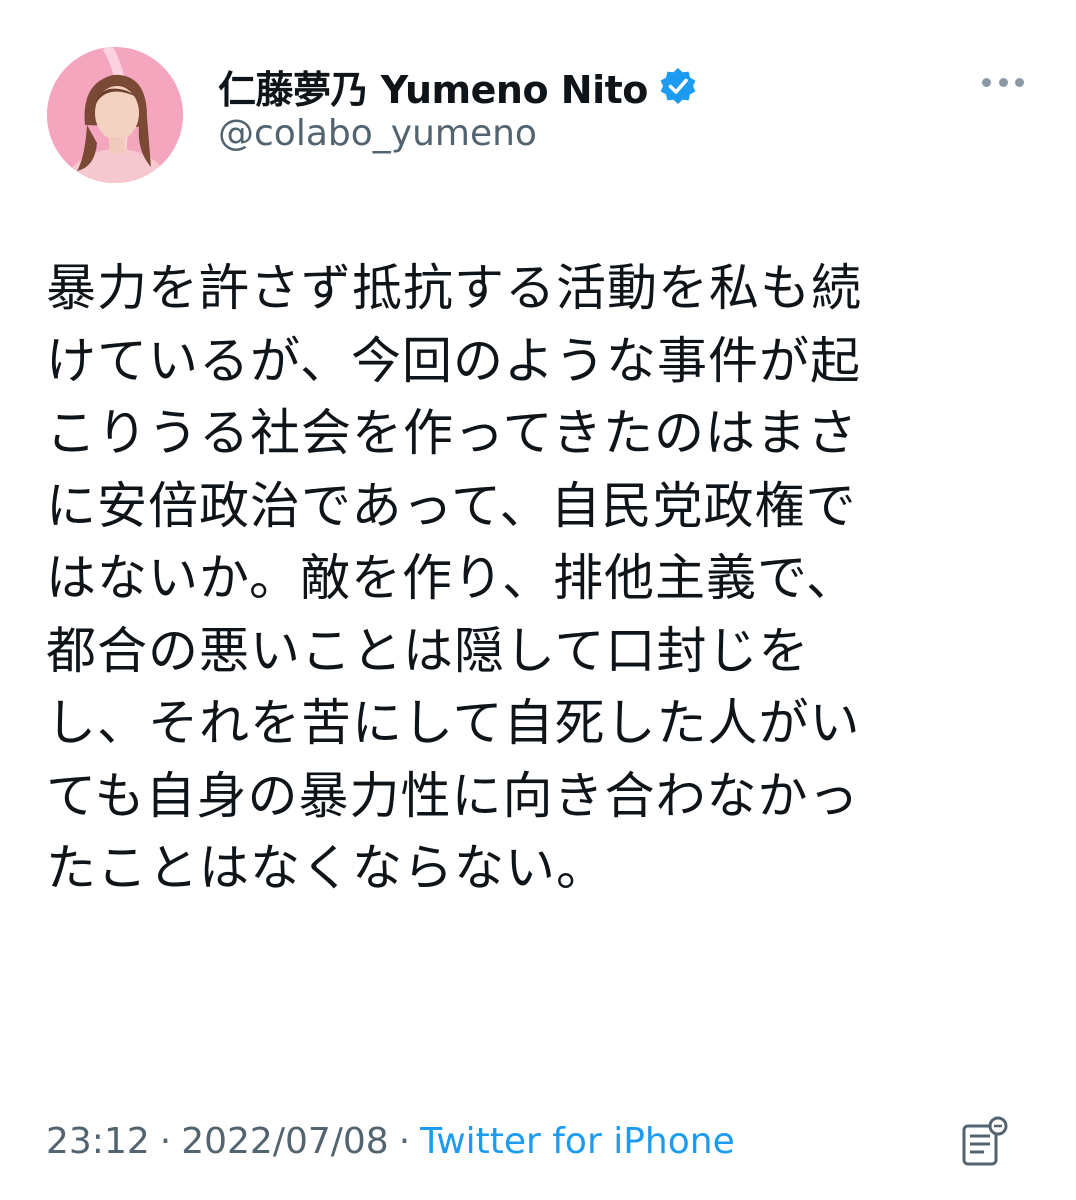  I want to click on author-handle: @colabo_yumeno, so click(377, 133).